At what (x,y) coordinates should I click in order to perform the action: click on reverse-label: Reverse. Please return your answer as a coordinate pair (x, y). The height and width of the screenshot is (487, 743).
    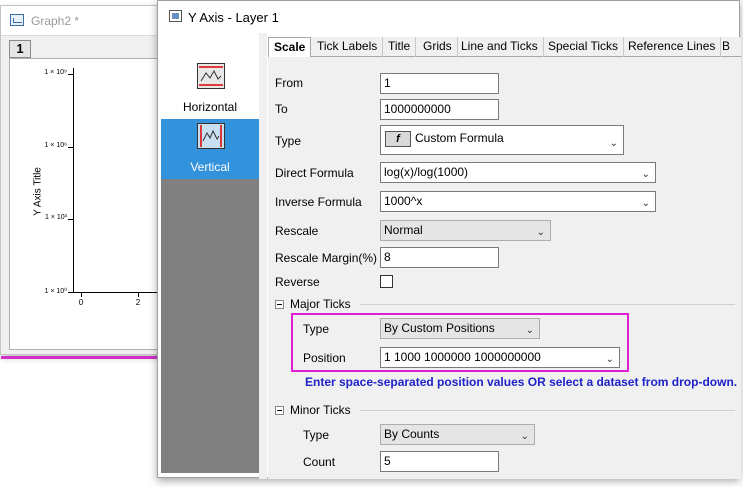
    Looking at the image, I should click on (297, 282).